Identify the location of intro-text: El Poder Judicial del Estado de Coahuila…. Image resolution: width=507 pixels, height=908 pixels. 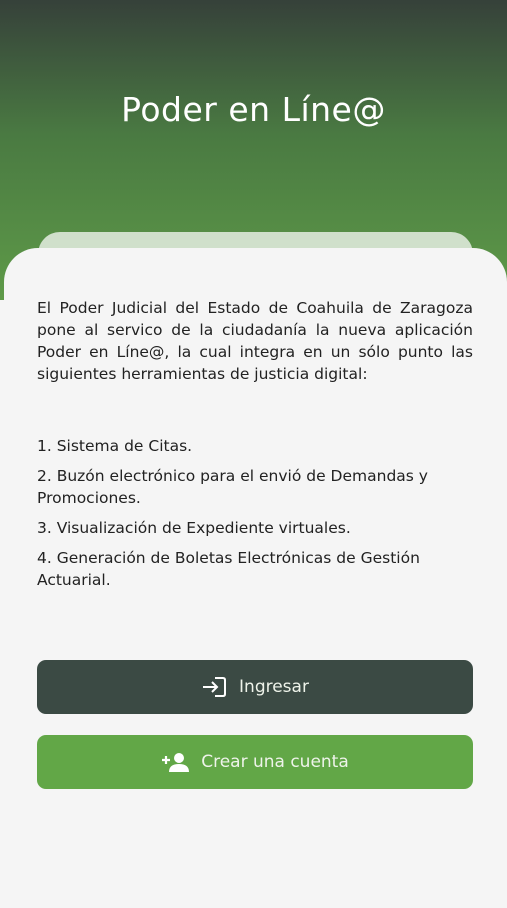
(255, 341).